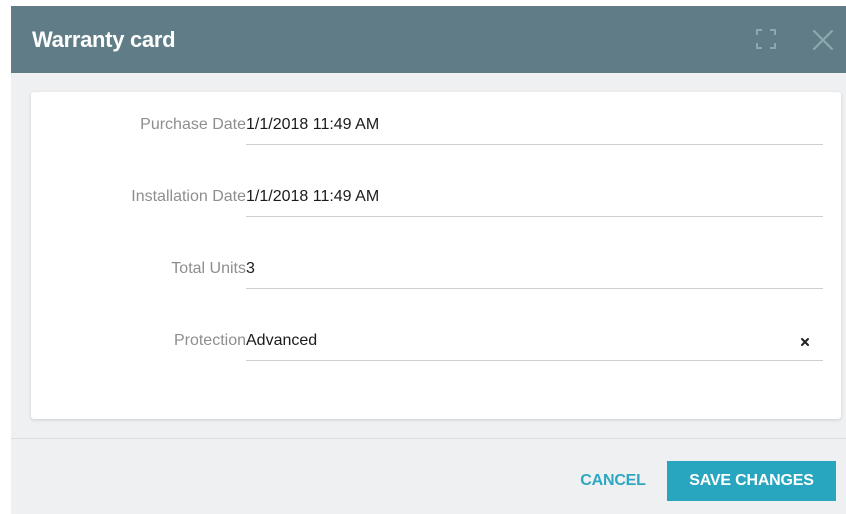  What do you see at coordinates (282, 340) in the screenshot?
I see `protection-value: Advanced` at bounding box center [282, 340].